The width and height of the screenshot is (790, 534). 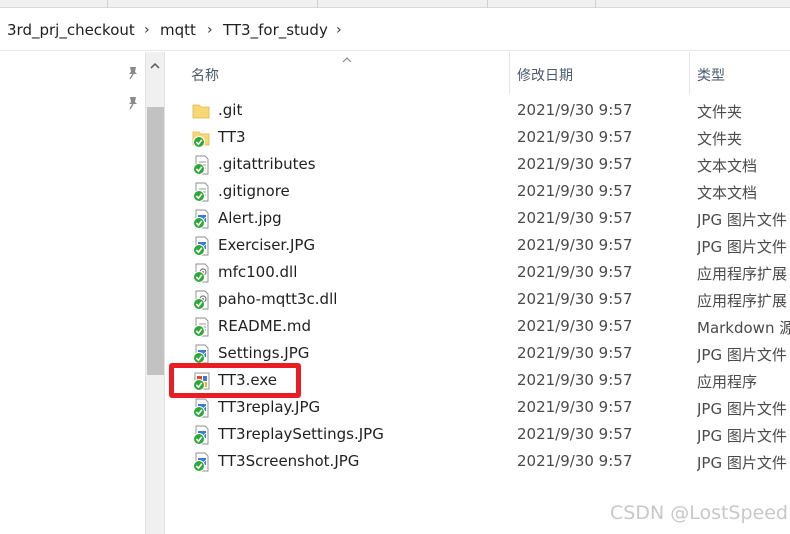 I want to click on breadcrumb-item-tt3-for-study: TT3_for_study, so click(x=275, y=30).